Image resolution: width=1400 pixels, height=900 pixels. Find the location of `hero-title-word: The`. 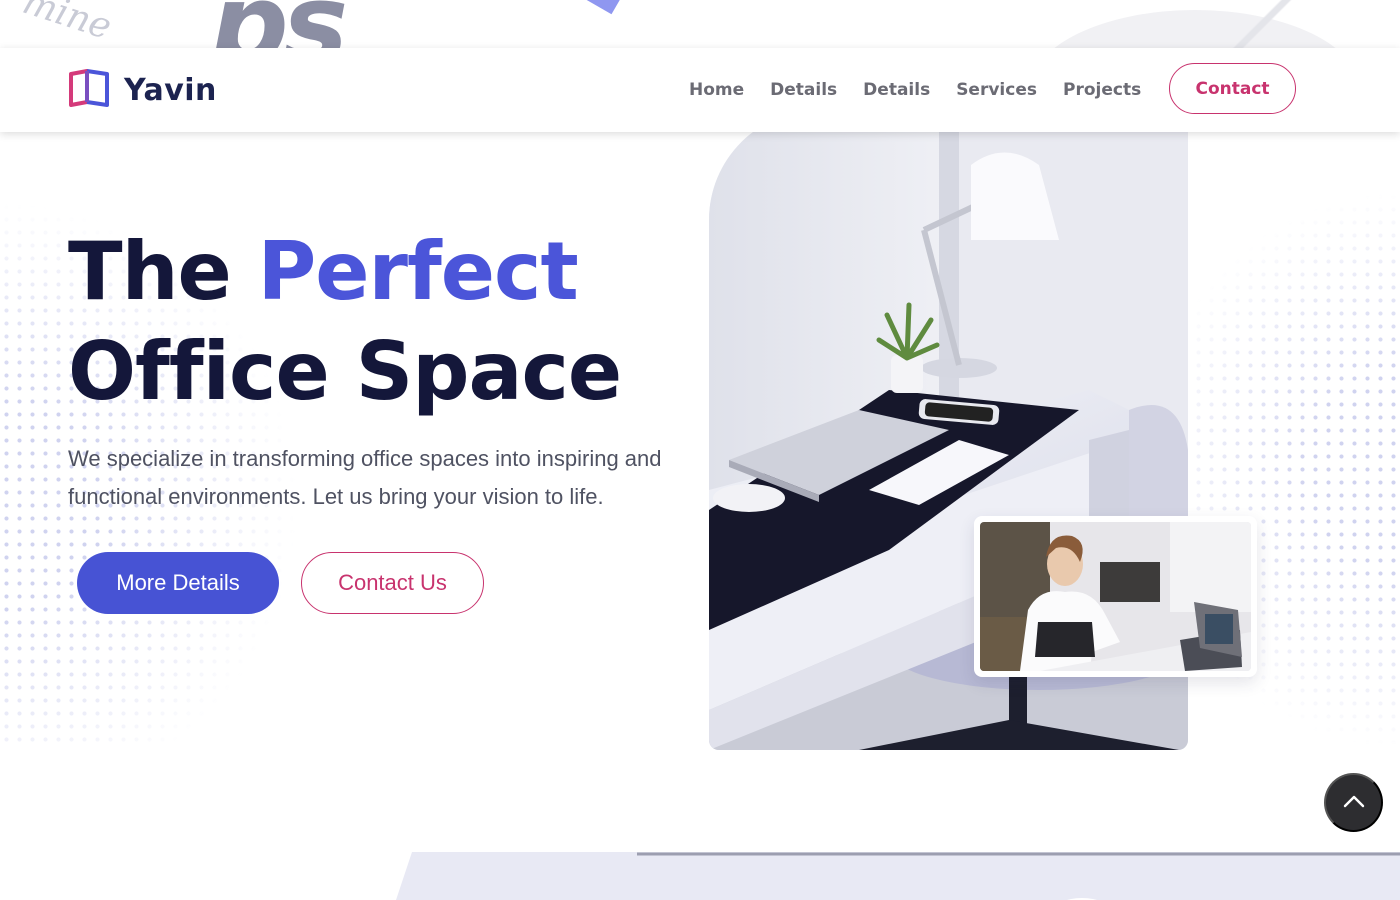

hero-title-word: The is located at coordinates (150, 271).